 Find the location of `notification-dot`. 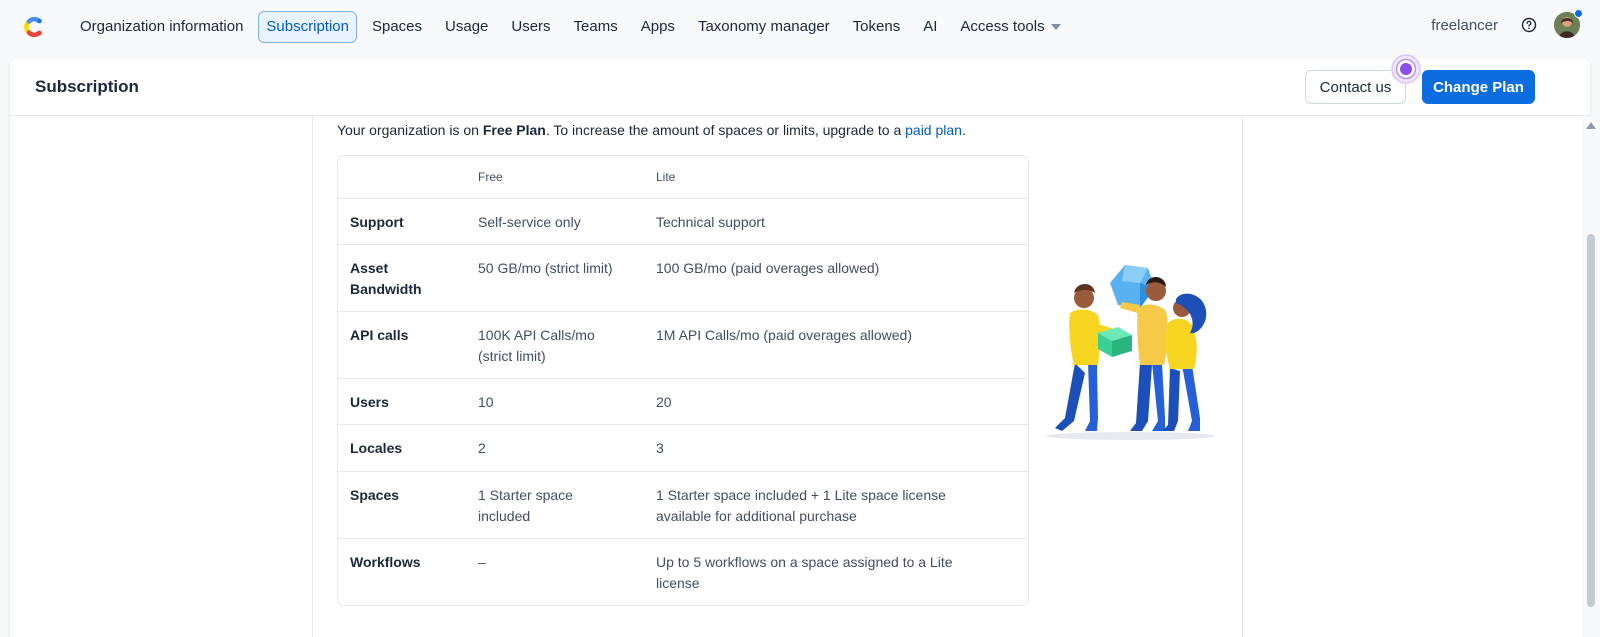

notification-dot is located at coordinates (1578, 13).